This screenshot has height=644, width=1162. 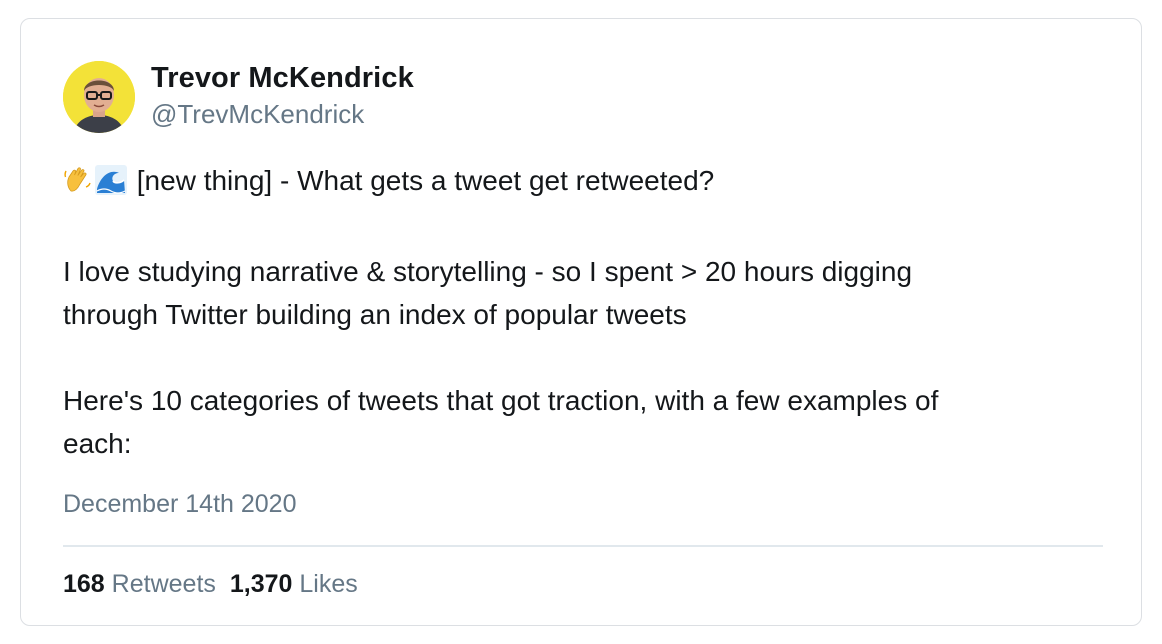 I want to click on likes-label: Likes, so click(x=328, y=584).